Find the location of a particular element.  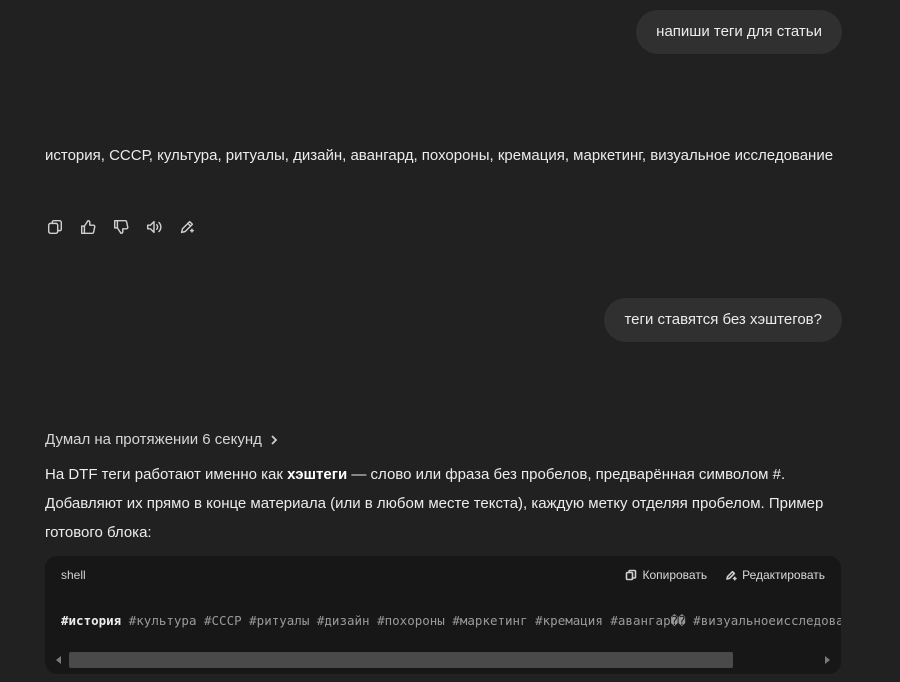

scroll-left-button is located at coordinates (59, 660).